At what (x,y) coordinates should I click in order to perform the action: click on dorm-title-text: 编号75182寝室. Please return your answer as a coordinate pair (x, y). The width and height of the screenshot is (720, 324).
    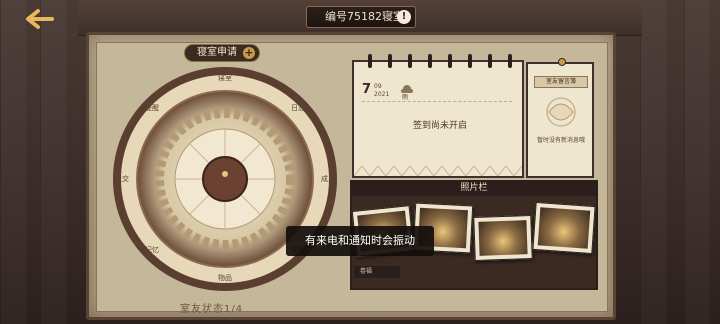
    Looking at the image, I should click on (364, 16).